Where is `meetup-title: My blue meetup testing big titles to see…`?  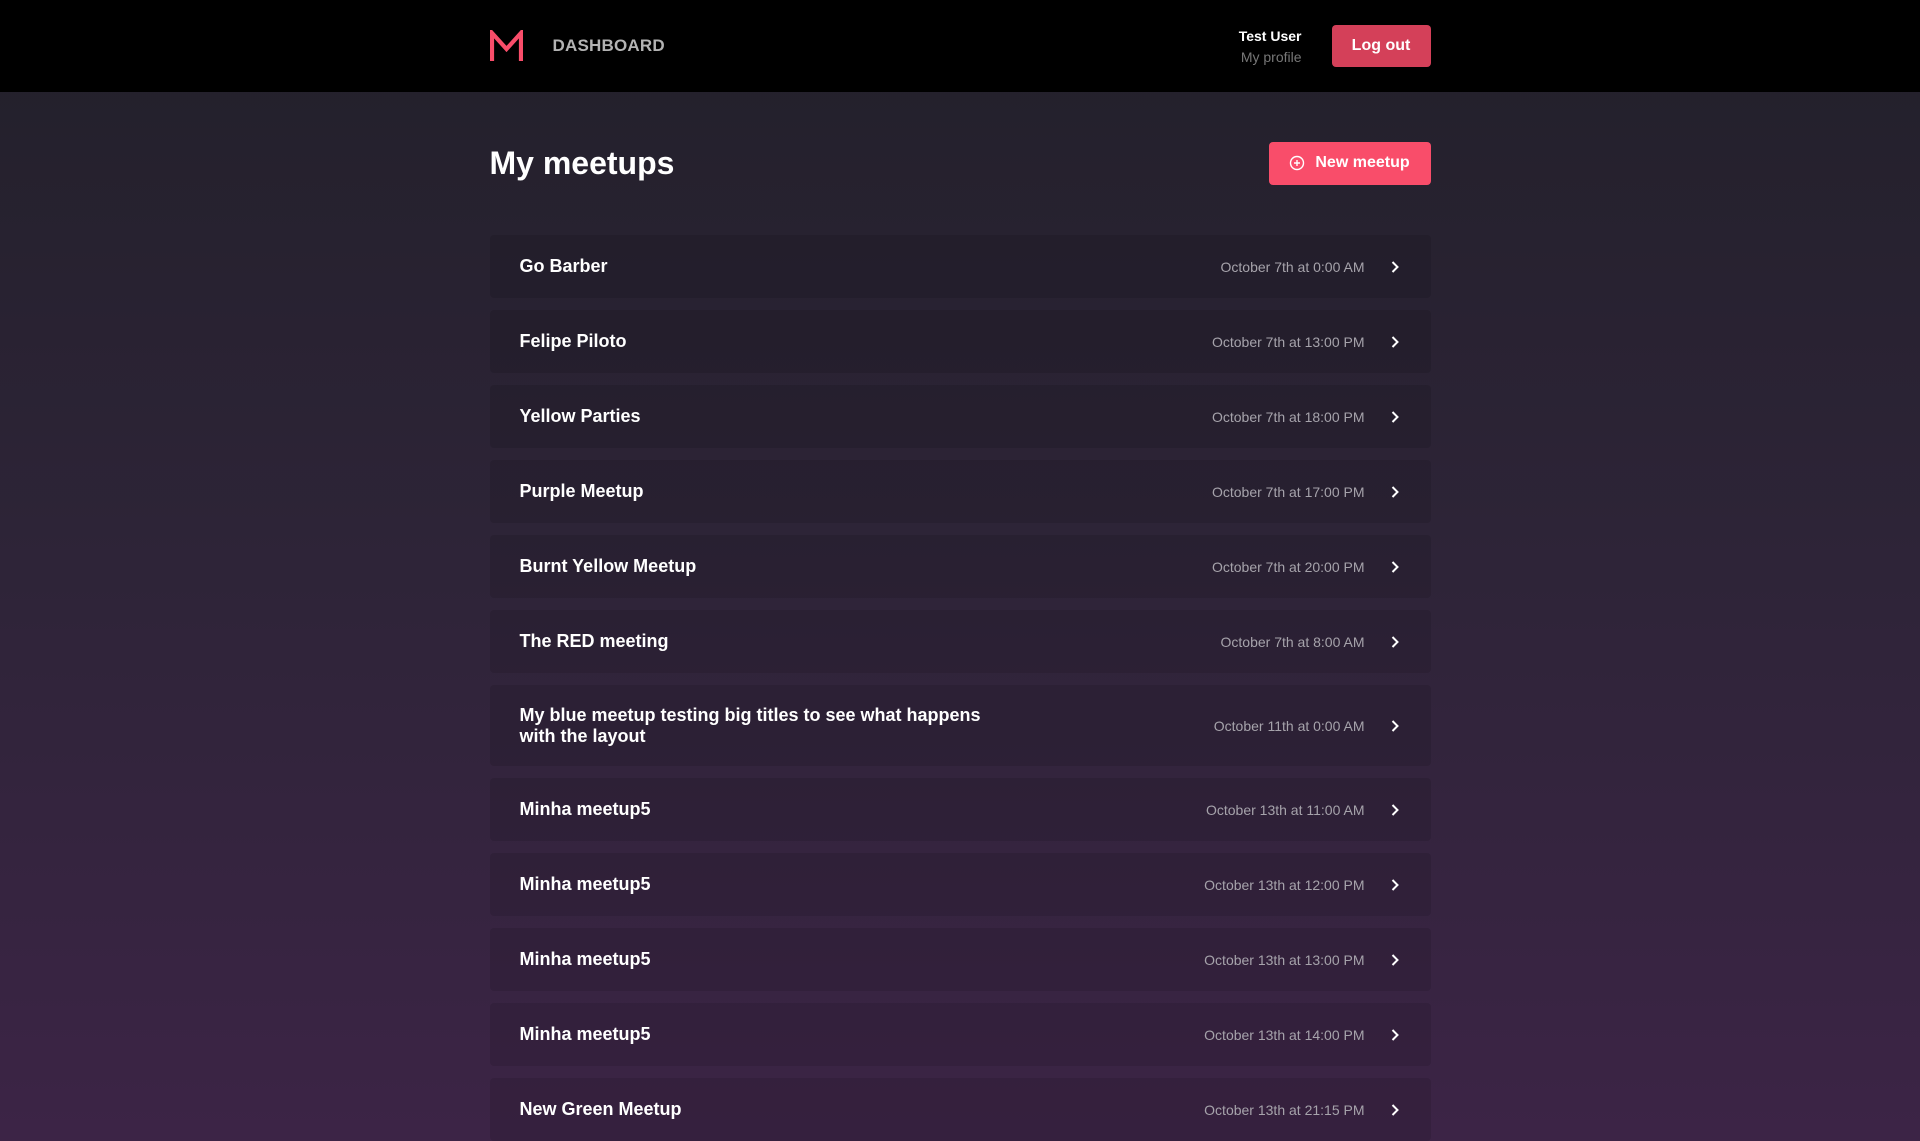 meetup-title: My blue meetup testing big titles to see… is located at coordinates (750, 725).